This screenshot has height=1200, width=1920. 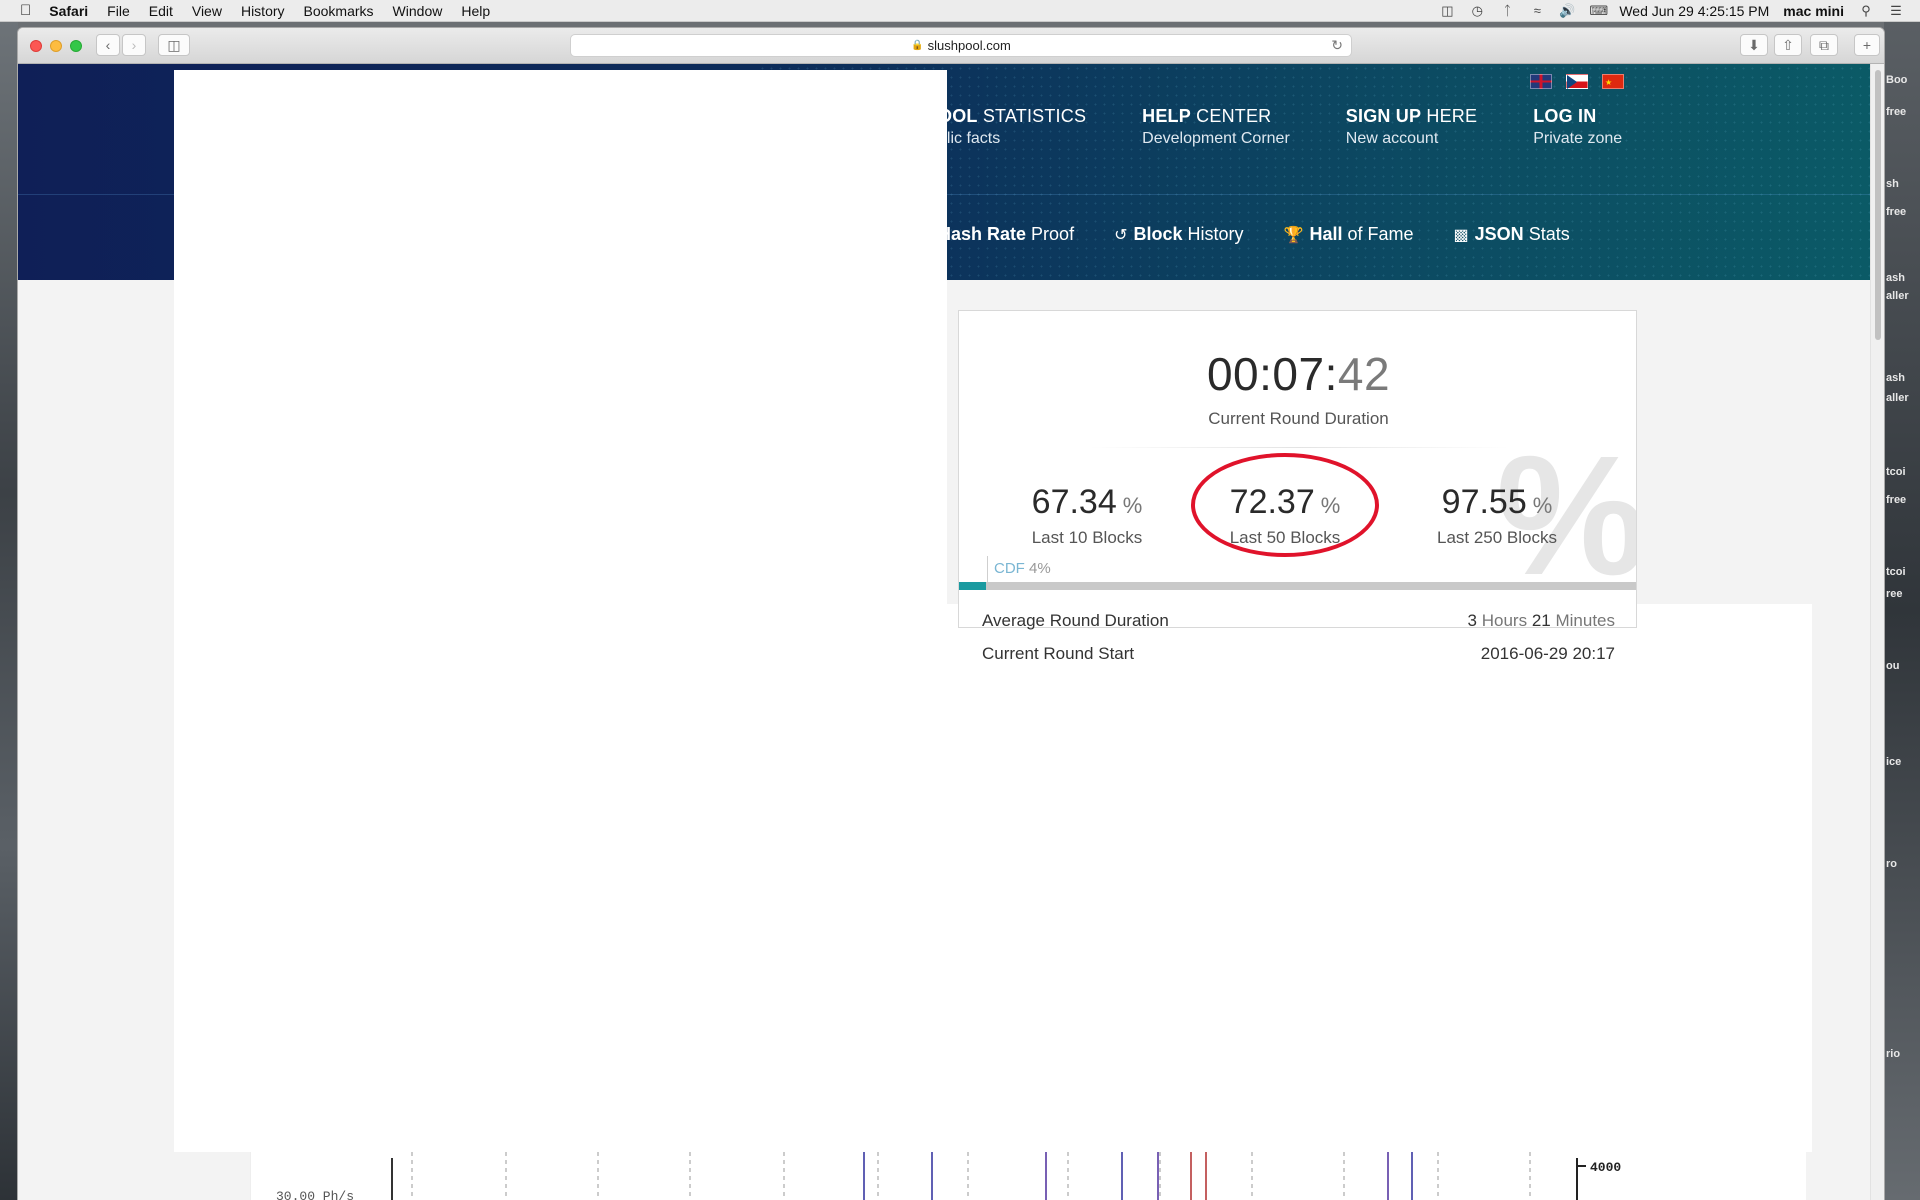 What do you see at coordinates (1867, 45) in the screenshot?
I see `new-tab-button: +` at bounding box center [1867, 45].